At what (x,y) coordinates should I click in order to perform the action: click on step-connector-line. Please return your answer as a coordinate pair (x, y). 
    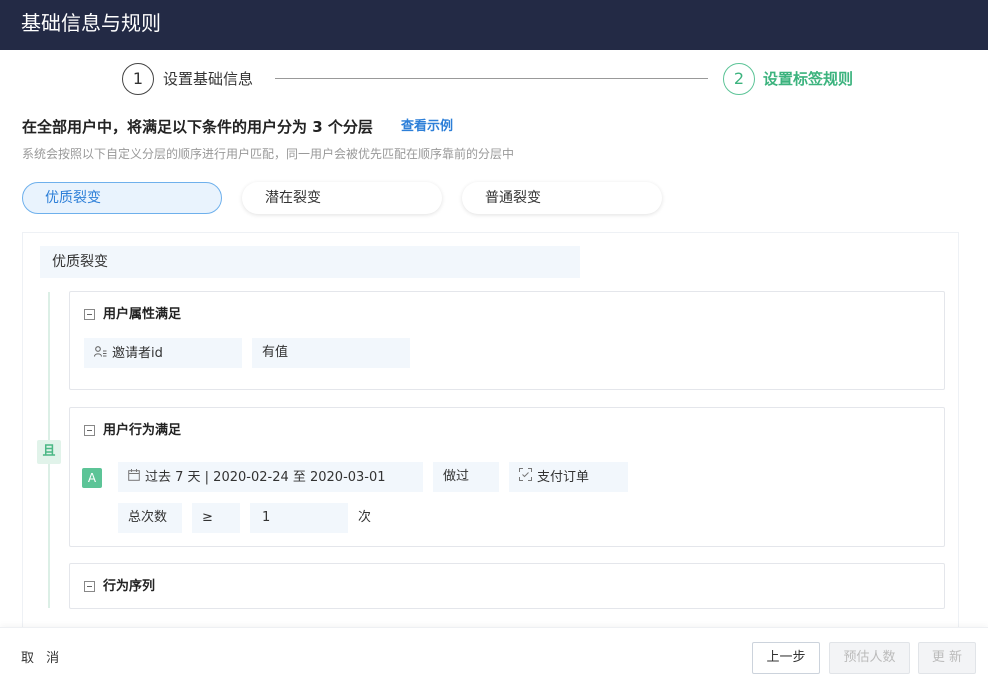
    Looking at the image, I should click on (491, 78).